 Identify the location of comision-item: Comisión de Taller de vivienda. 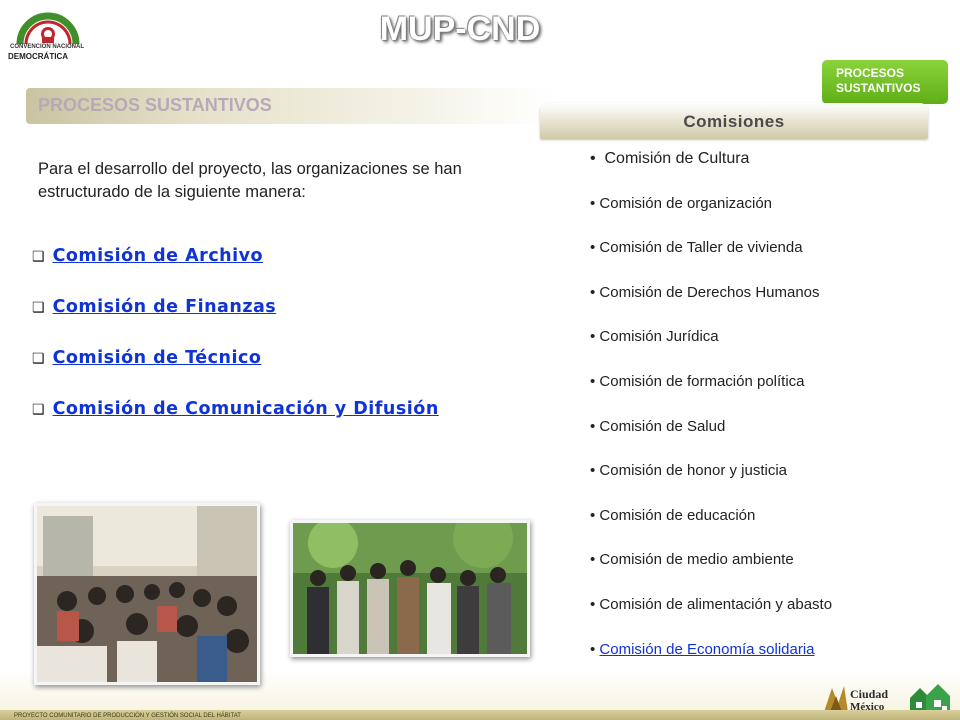
(701, 248).